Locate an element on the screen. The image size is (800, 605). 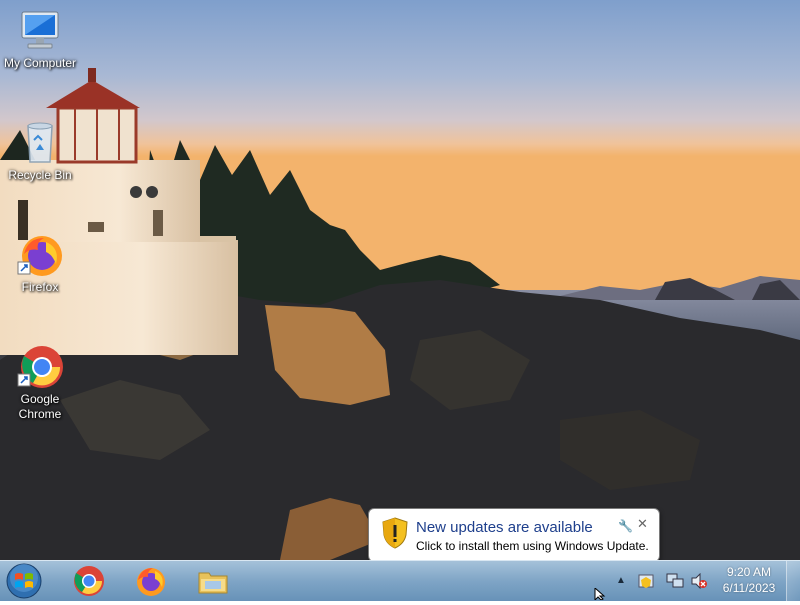
desktop-icon-label: Recycle Bin is located at coordinates (40, 175).